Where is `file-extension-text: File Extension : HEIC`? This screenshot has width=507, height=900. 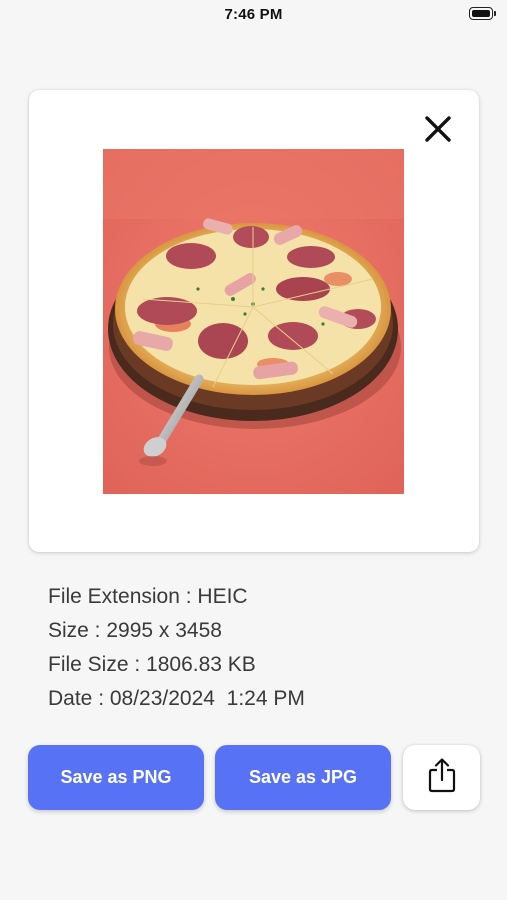
file-extension-text: File Extension : HEIC is located at coordinates (148, 596).